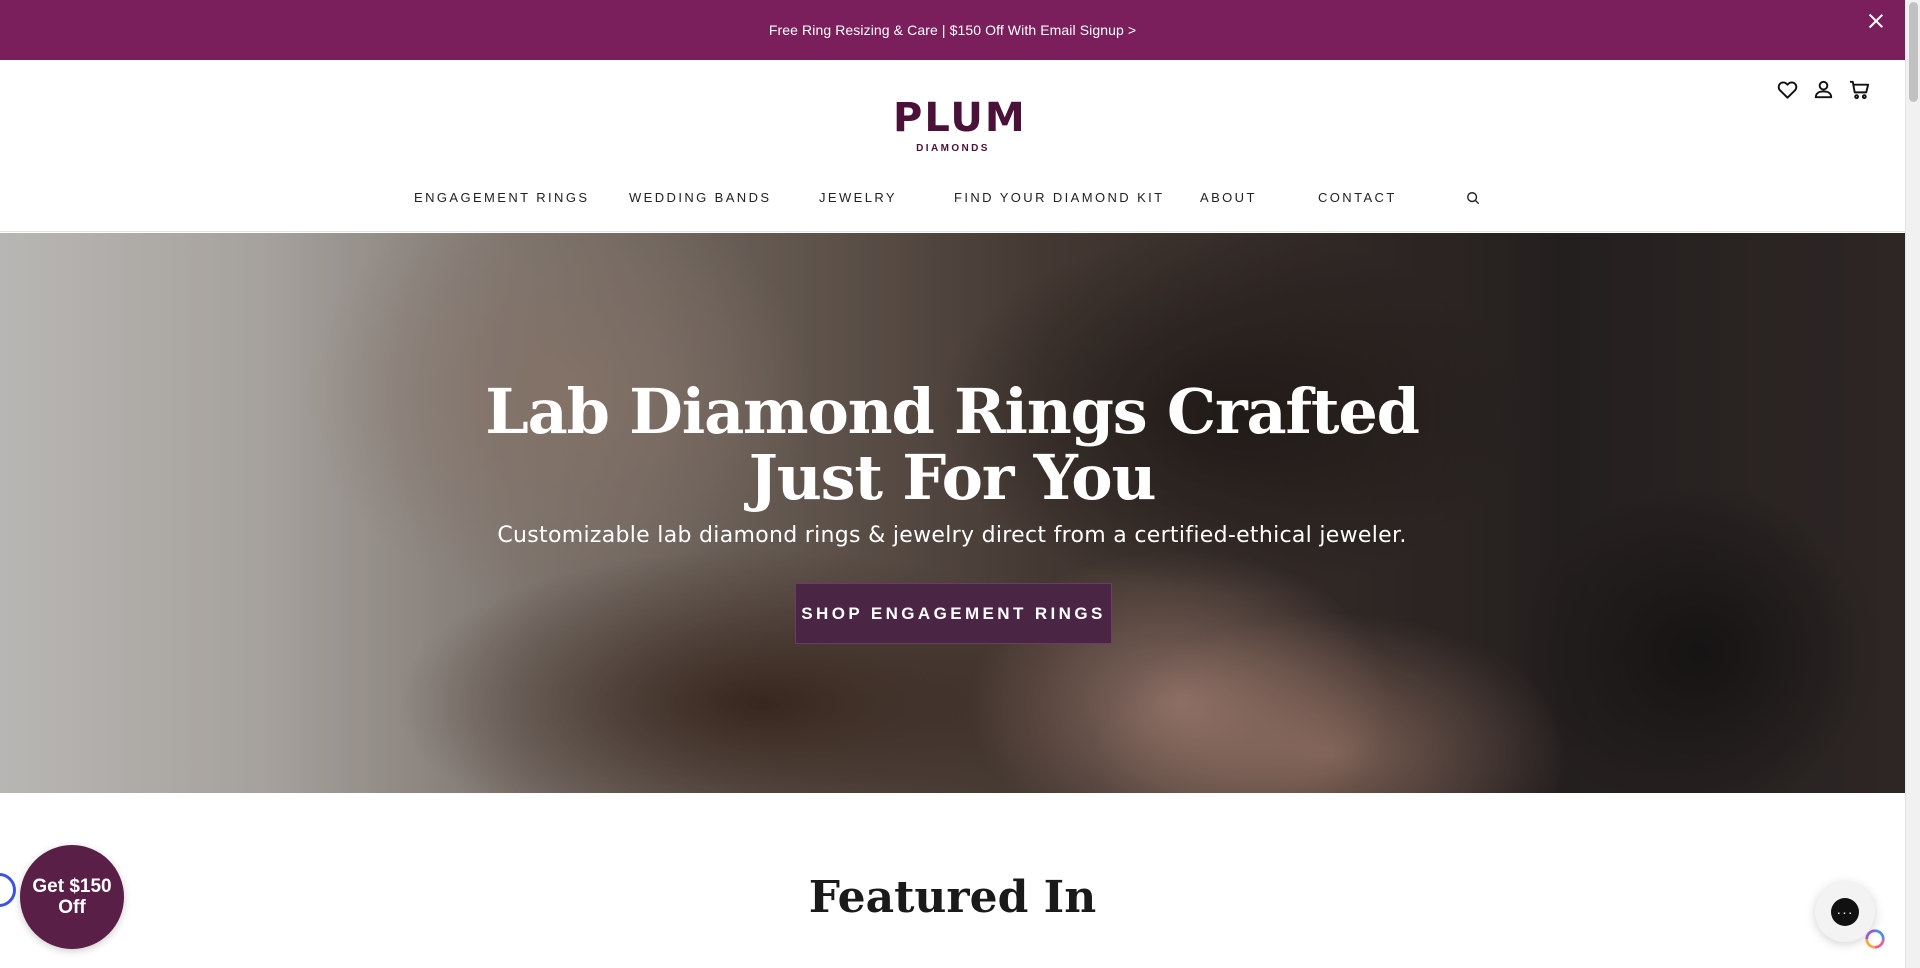  I want to click on nav-about: ABOUT, so click(1228, 198).